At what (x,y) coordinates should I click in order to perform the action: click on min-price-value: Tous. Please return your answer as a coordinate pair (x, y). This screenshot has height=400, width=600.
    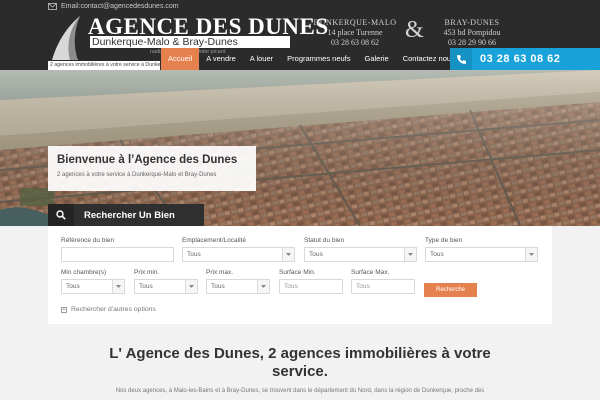
    Looking at the image, I should click on (146, 286).